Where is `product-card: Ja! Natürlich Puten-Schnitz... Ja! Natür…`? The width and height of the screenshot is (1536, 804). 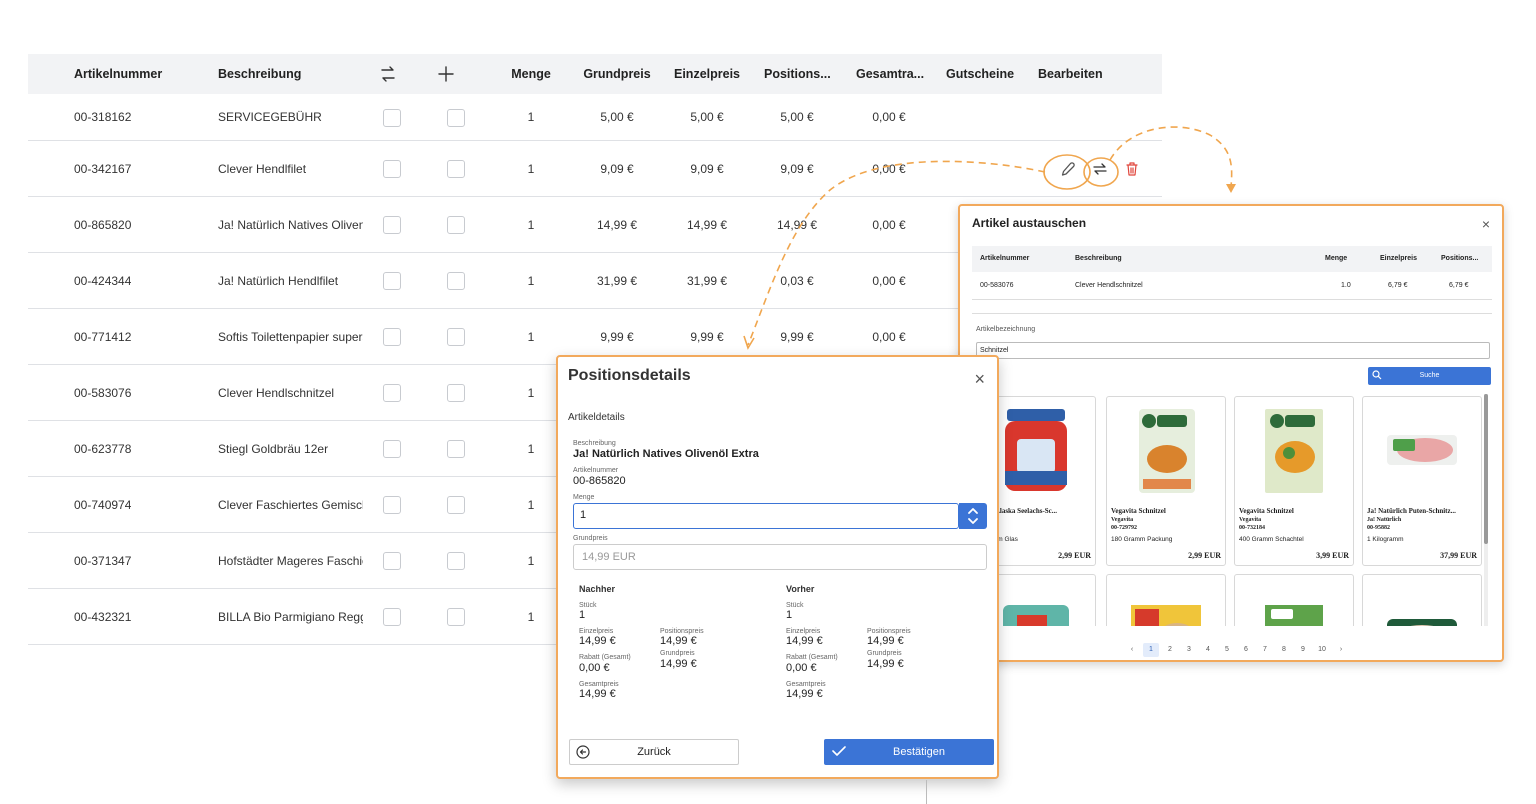 product-card: Ja! Natürlich Puten-Schnitz... Ja! Natür… is located at coordinates (1422, 481).